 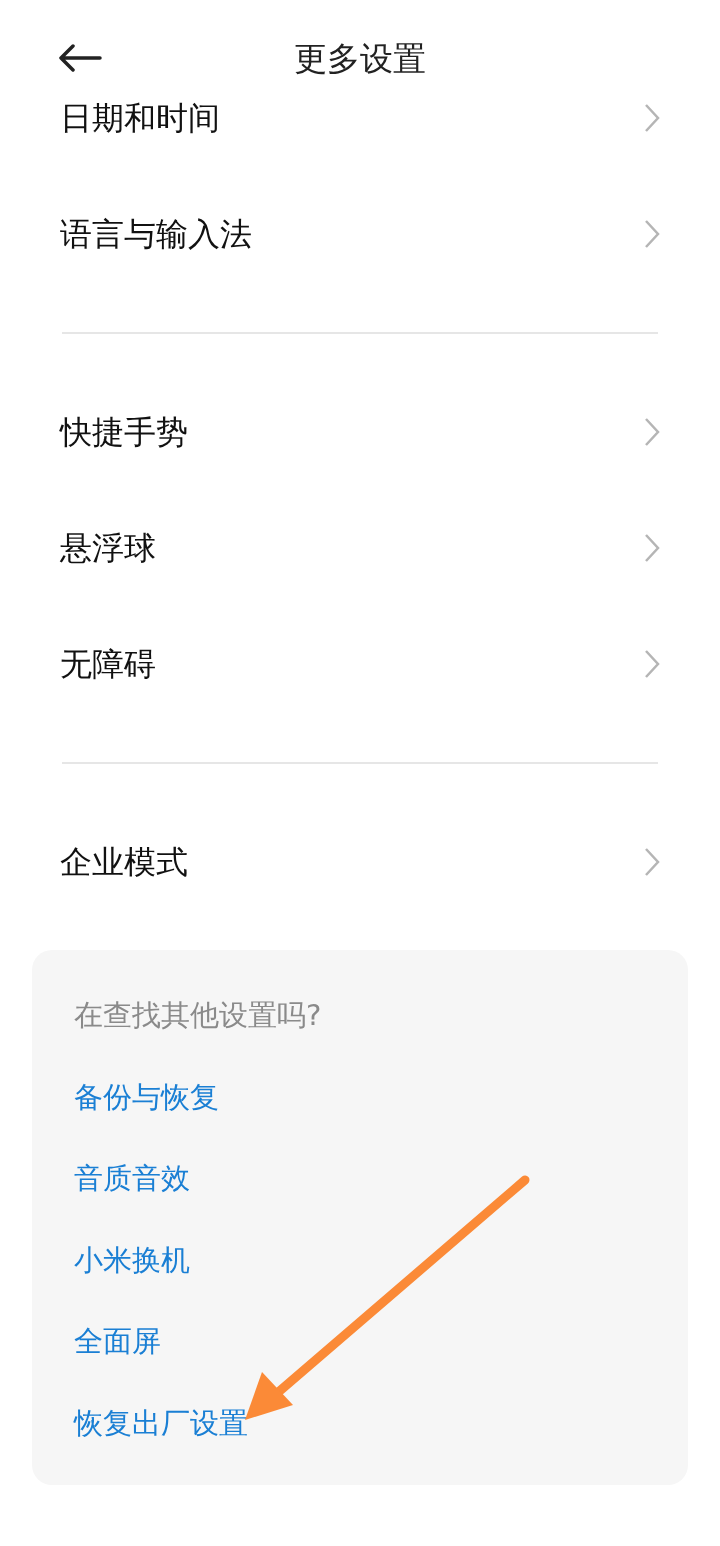 What do you see at coordinates (117, 1342) in the screenshot?
I see `suggestion-link: 全面屏` at bounding box center [117, 1342].